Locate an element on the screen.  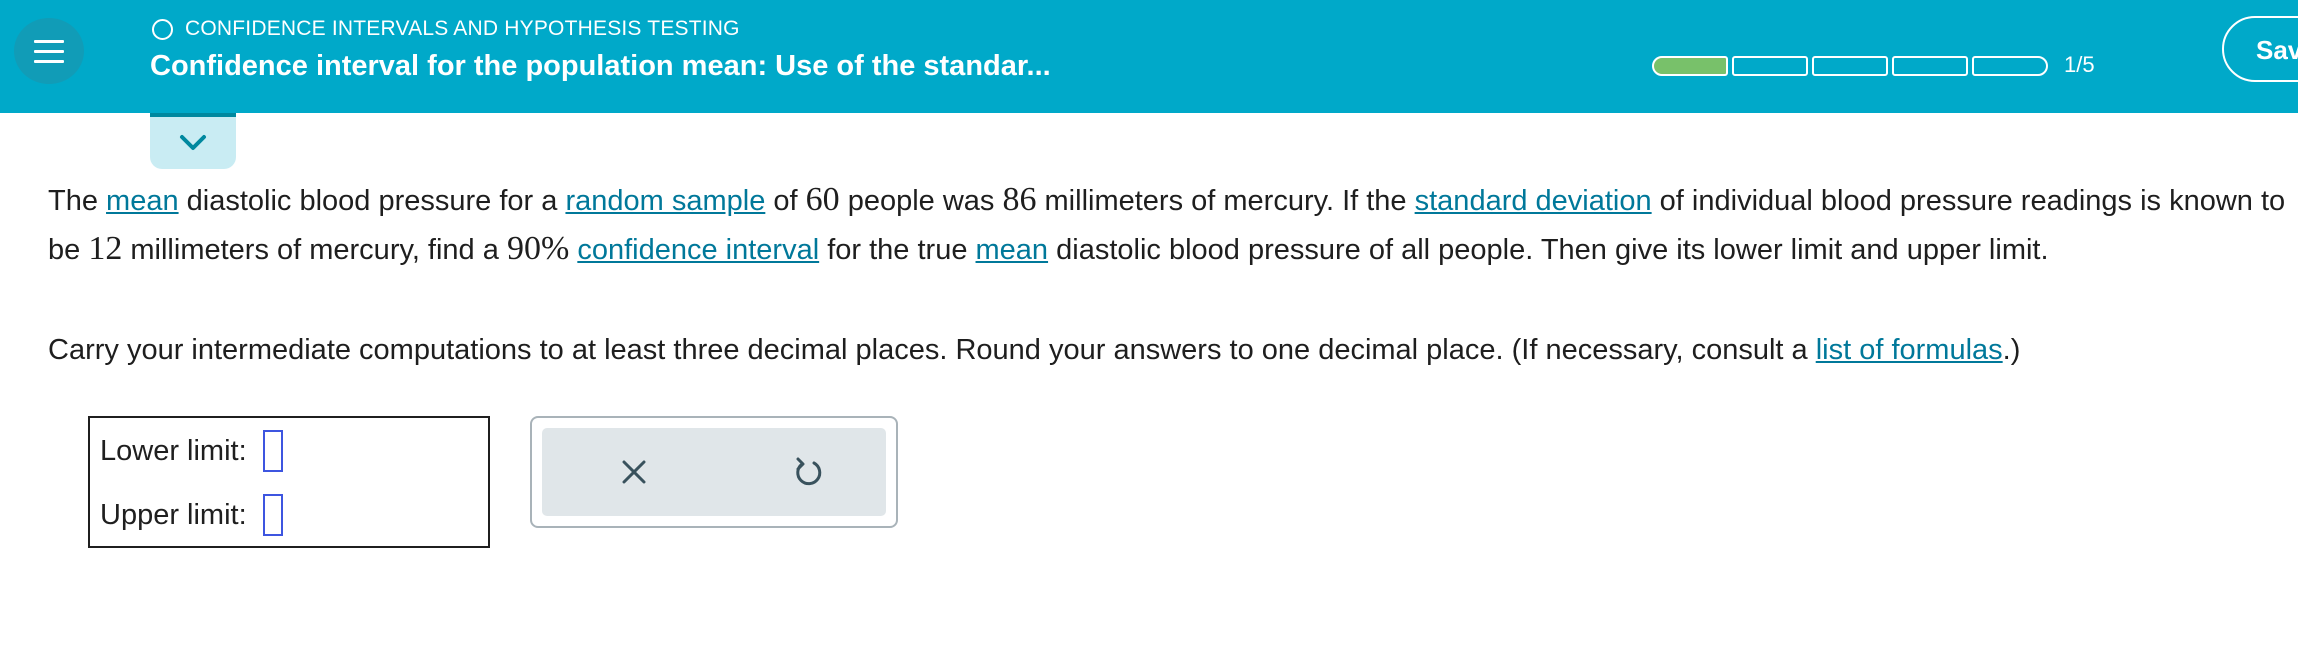
x-icon is located at coordinates (634, 472).